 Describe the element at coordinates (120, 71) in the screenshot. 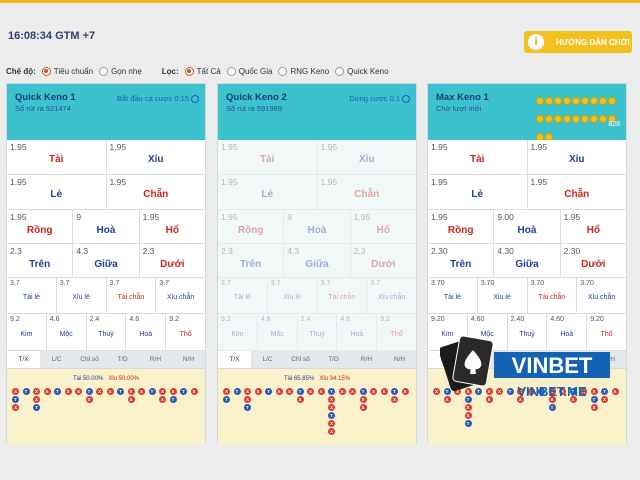

I see `mode-compact: Gọn nhẹ` at that location.